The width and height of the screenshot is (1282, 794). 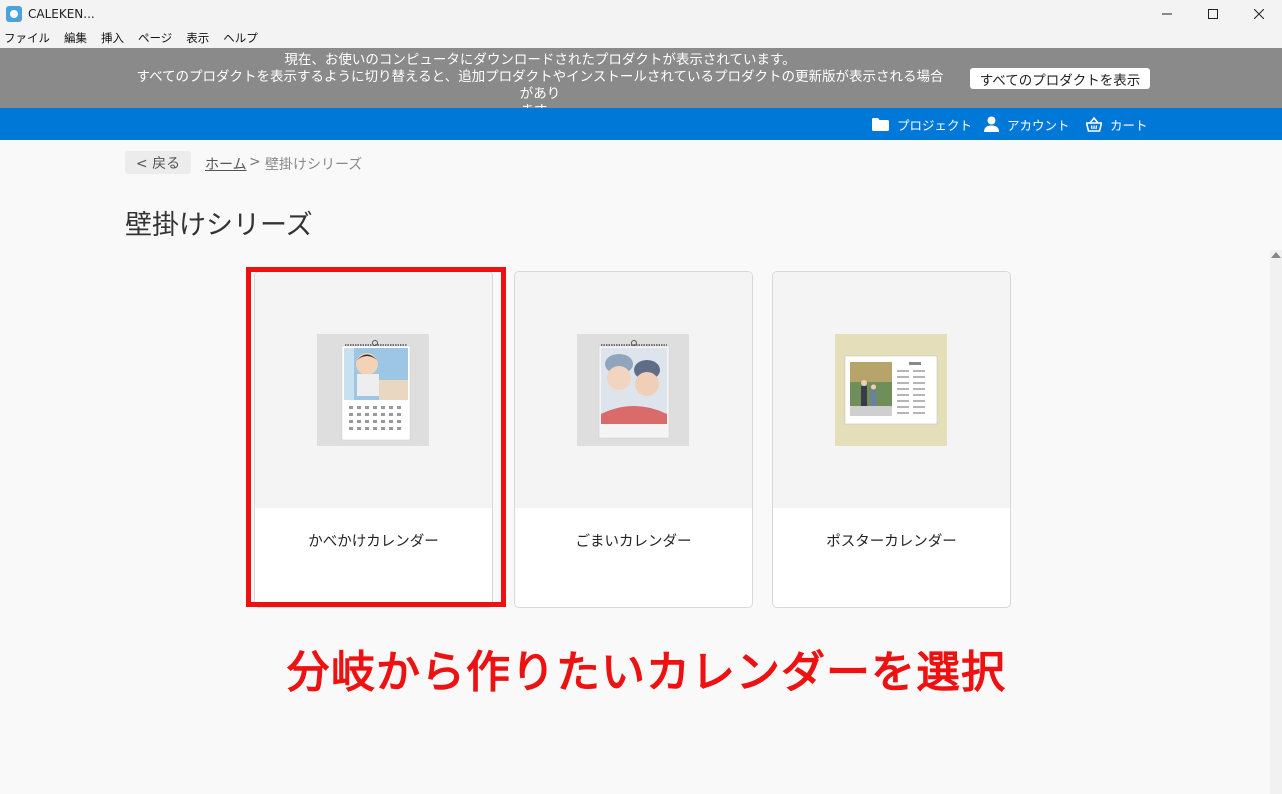 What do you see at coordinates (1094, 124) in the screenshot?
I see `basket-icon` at bounding box center [1094, 124].